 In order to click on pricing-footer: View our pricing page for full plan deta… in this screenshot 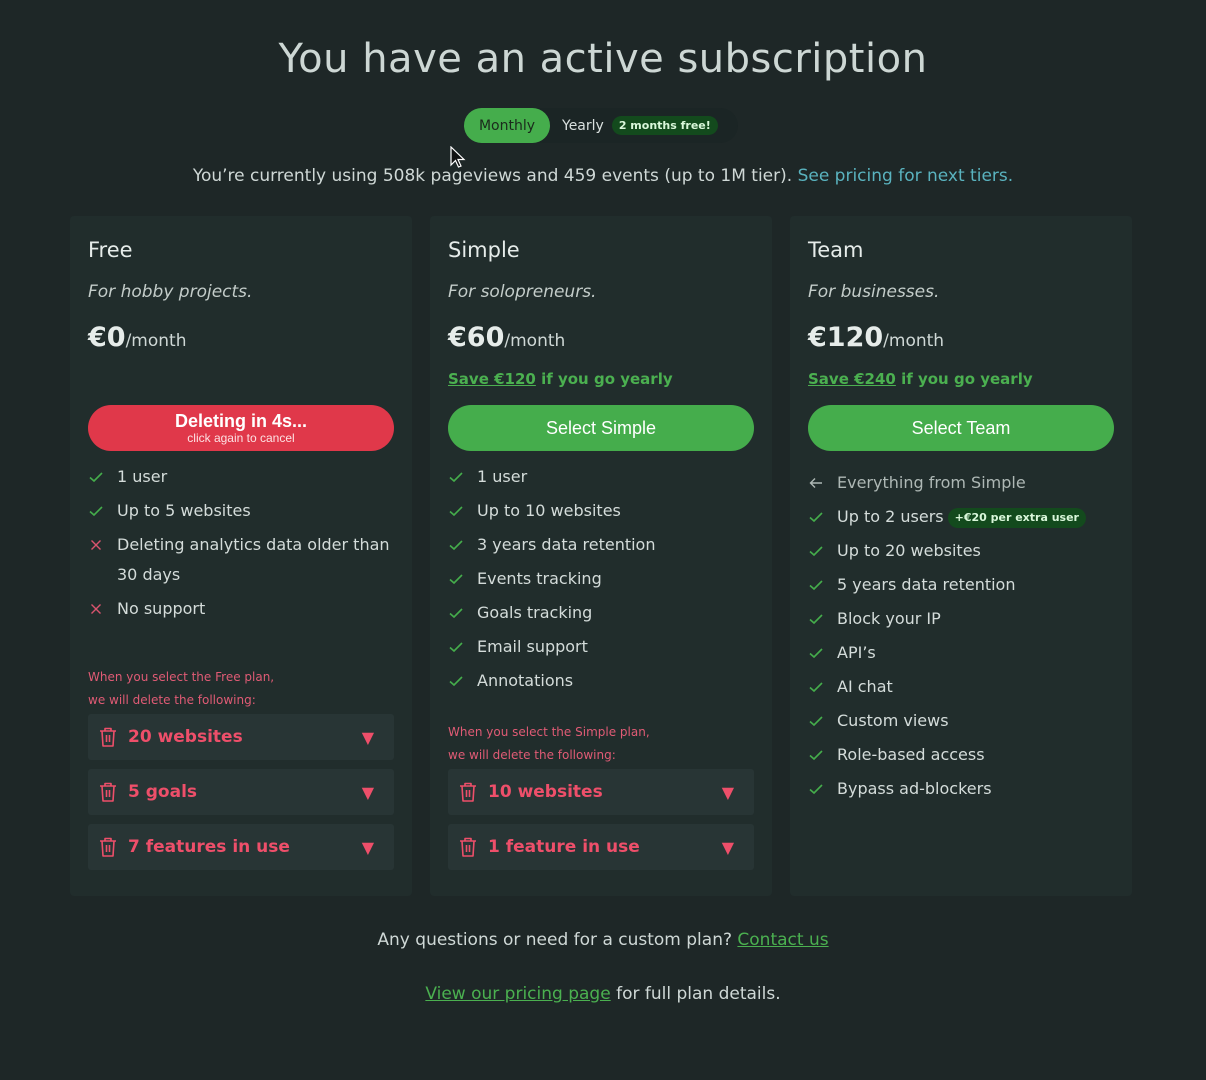, I will do `click(603, 994)`.